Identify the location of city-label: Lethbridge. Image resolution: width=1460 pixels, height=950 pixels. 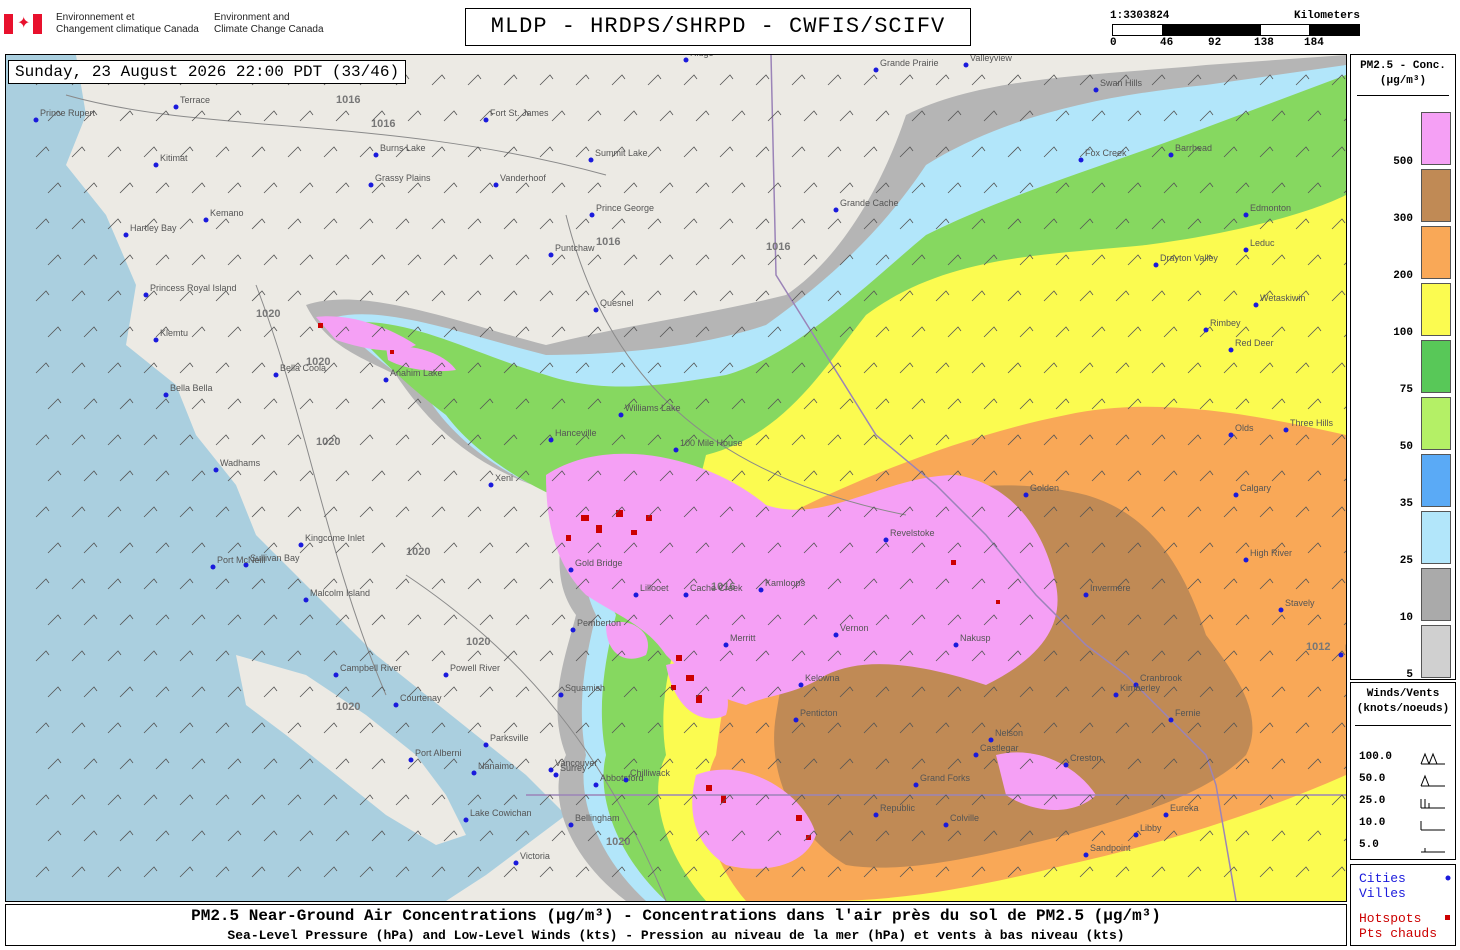
(1345, 648).